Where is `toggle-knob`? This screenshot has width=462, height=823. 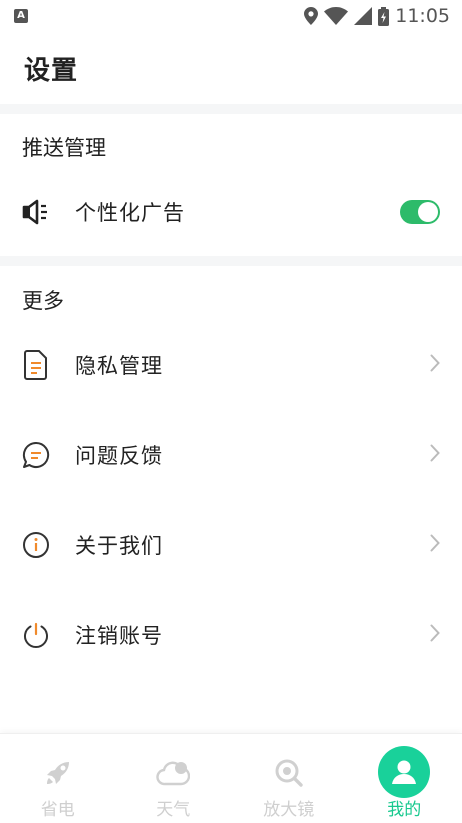
toggle-knob is located at coordinates (428, 212).